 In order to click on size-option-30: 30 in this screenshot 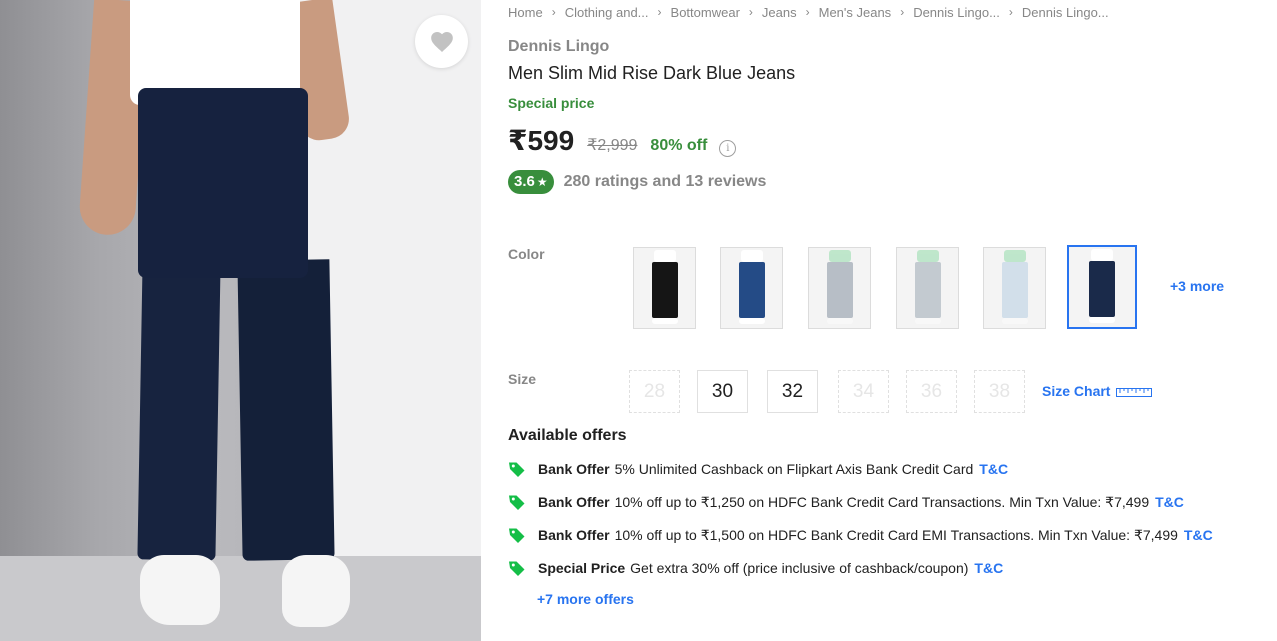, I will do `click(722, 391)`.